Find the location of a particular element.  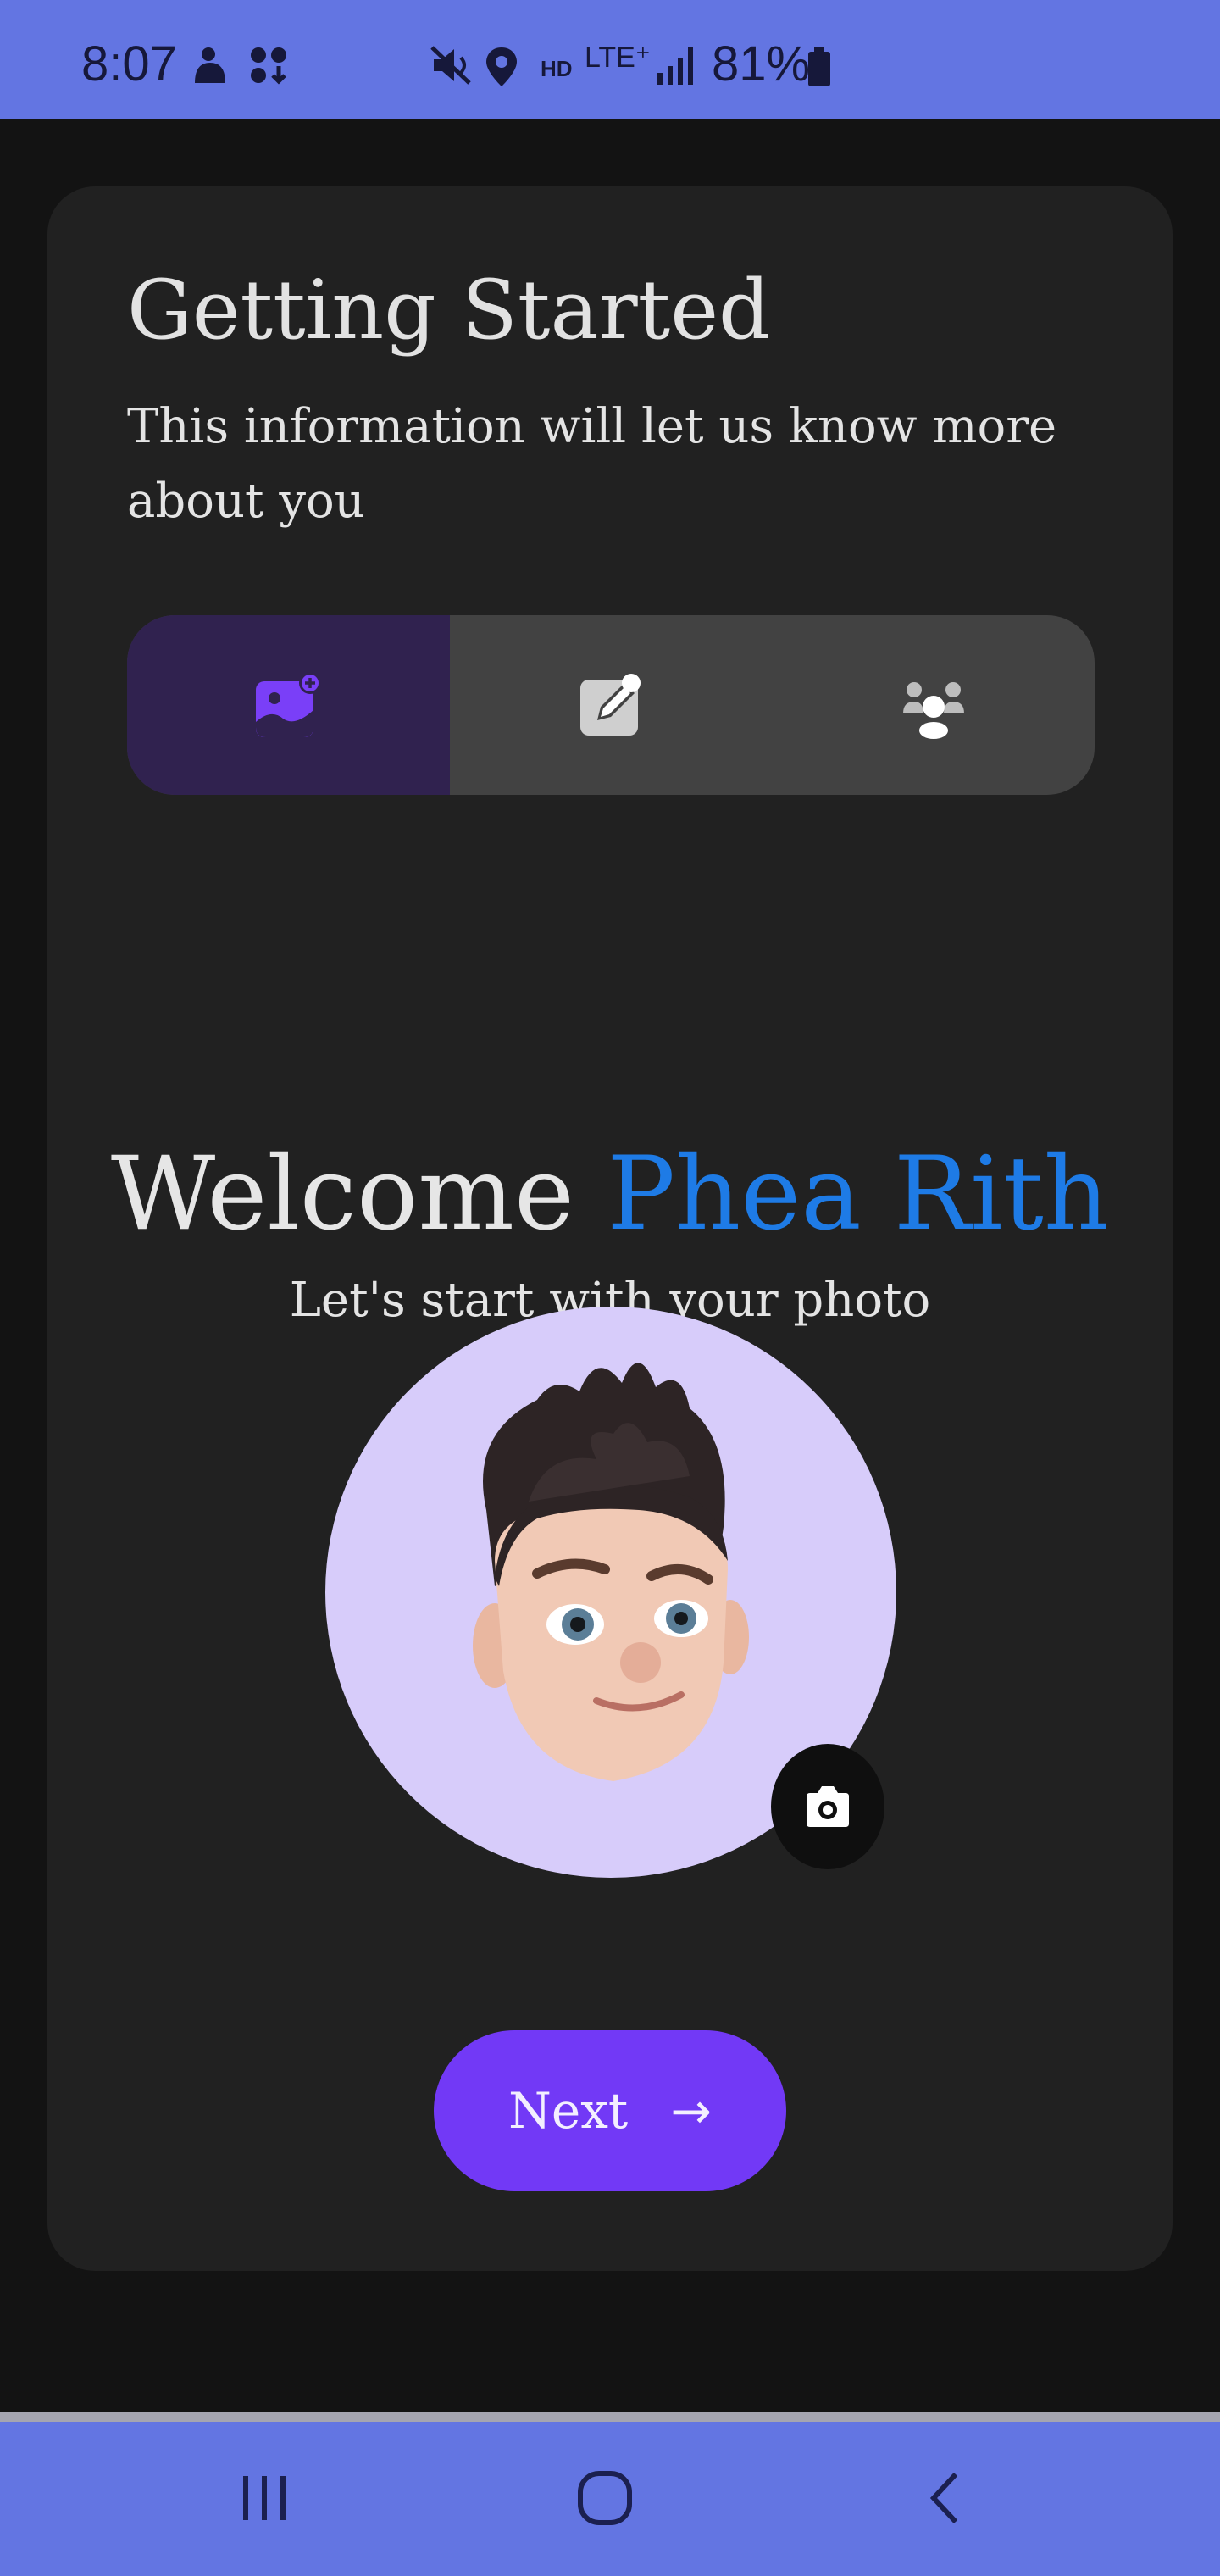

tab-photo is located at coordinates (288, 705).